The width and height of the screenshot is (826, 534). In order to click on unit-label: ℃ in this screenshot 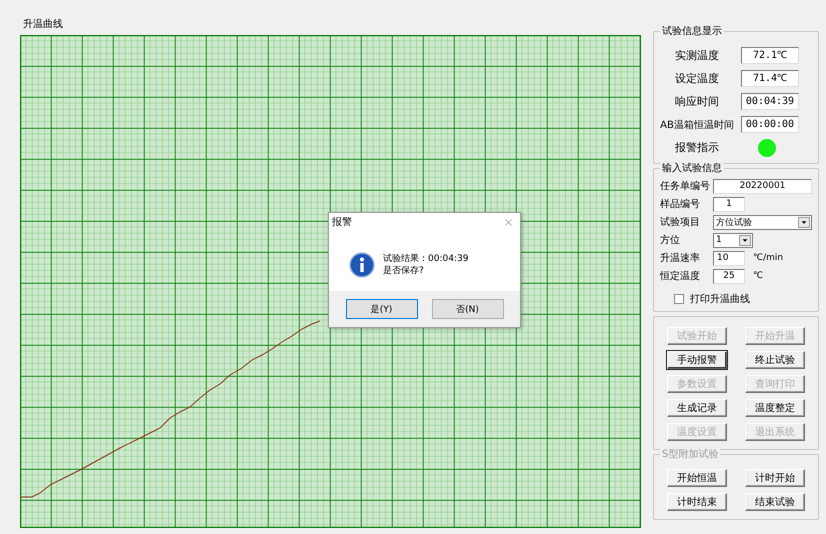, I will do `click(758, 276)`.